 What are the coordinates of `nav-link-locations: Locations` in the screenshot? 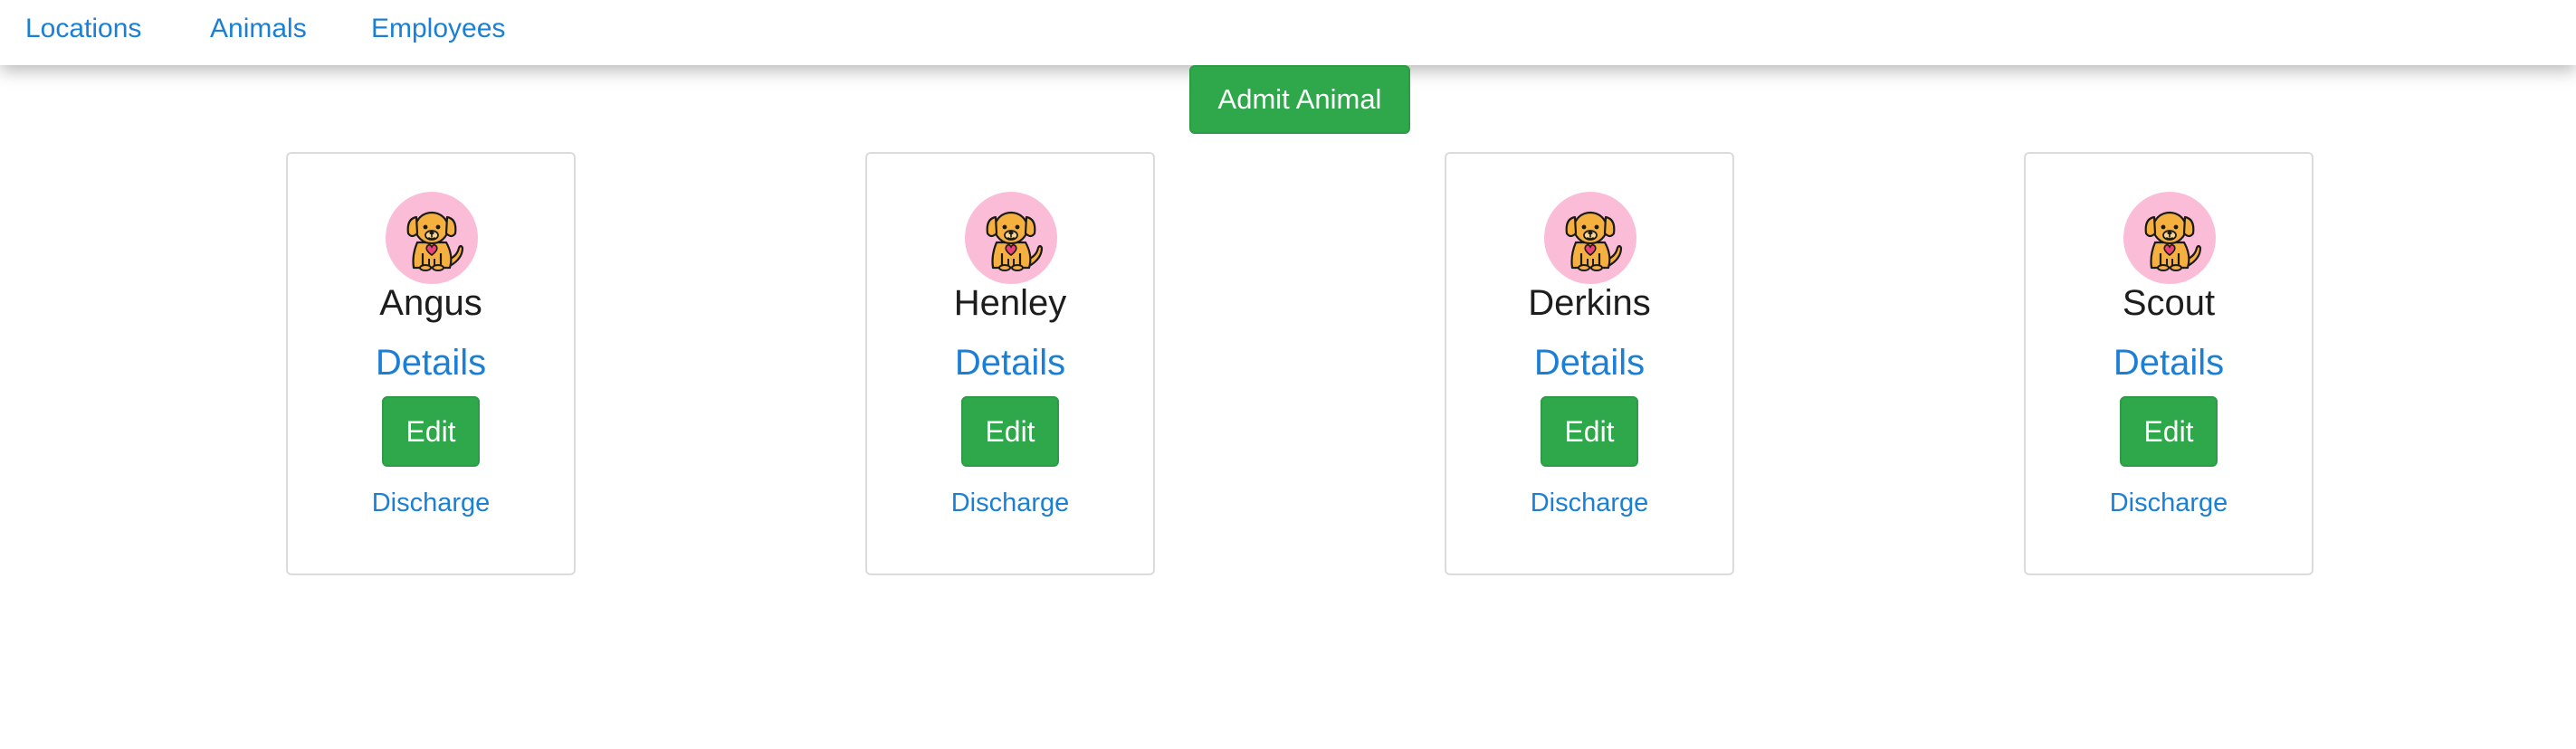 It's located at (83, 29).